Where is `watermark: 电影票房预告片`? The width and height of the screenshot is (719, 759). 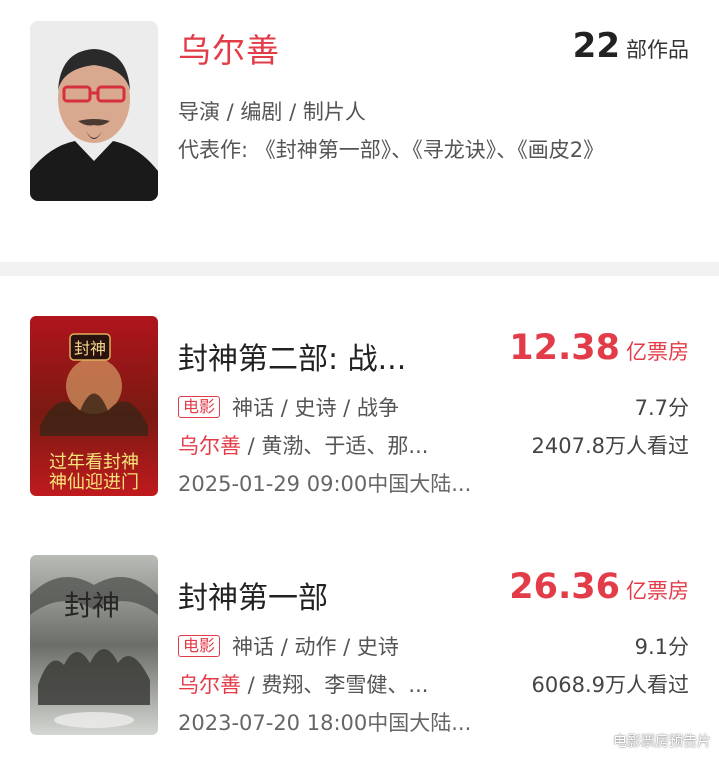
watermark: 电影票房预告片 is located at coordinates (662, 742).